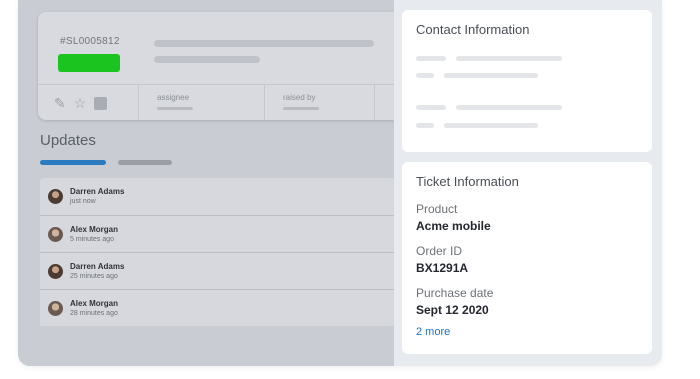 Image resolution: width=700 pixels, height=379 pixels. I want to click on updates-heading: Updates, so click(68, 140).